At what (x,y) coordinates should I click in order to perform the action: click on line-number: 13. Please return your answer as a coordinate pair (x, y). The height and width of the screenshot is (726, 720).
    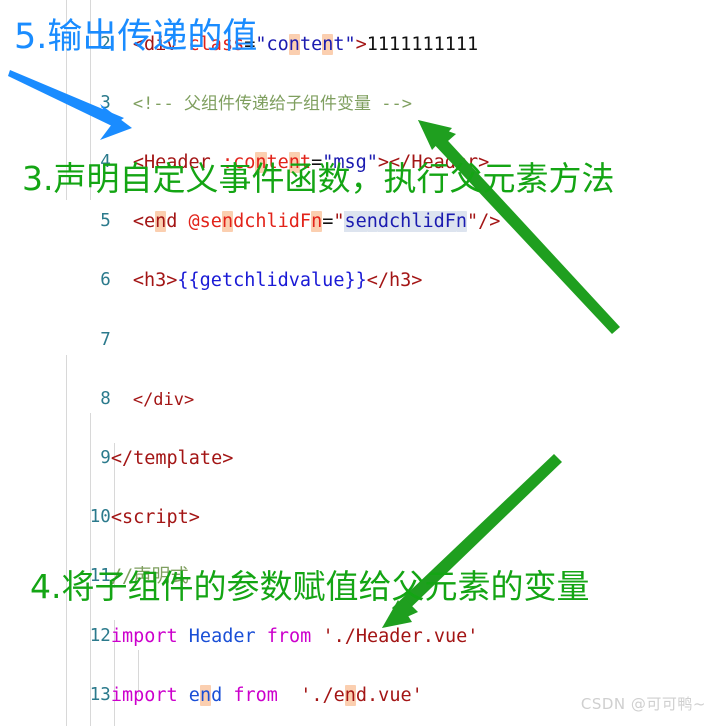
    Looking at the image, I should click on (100, 694).